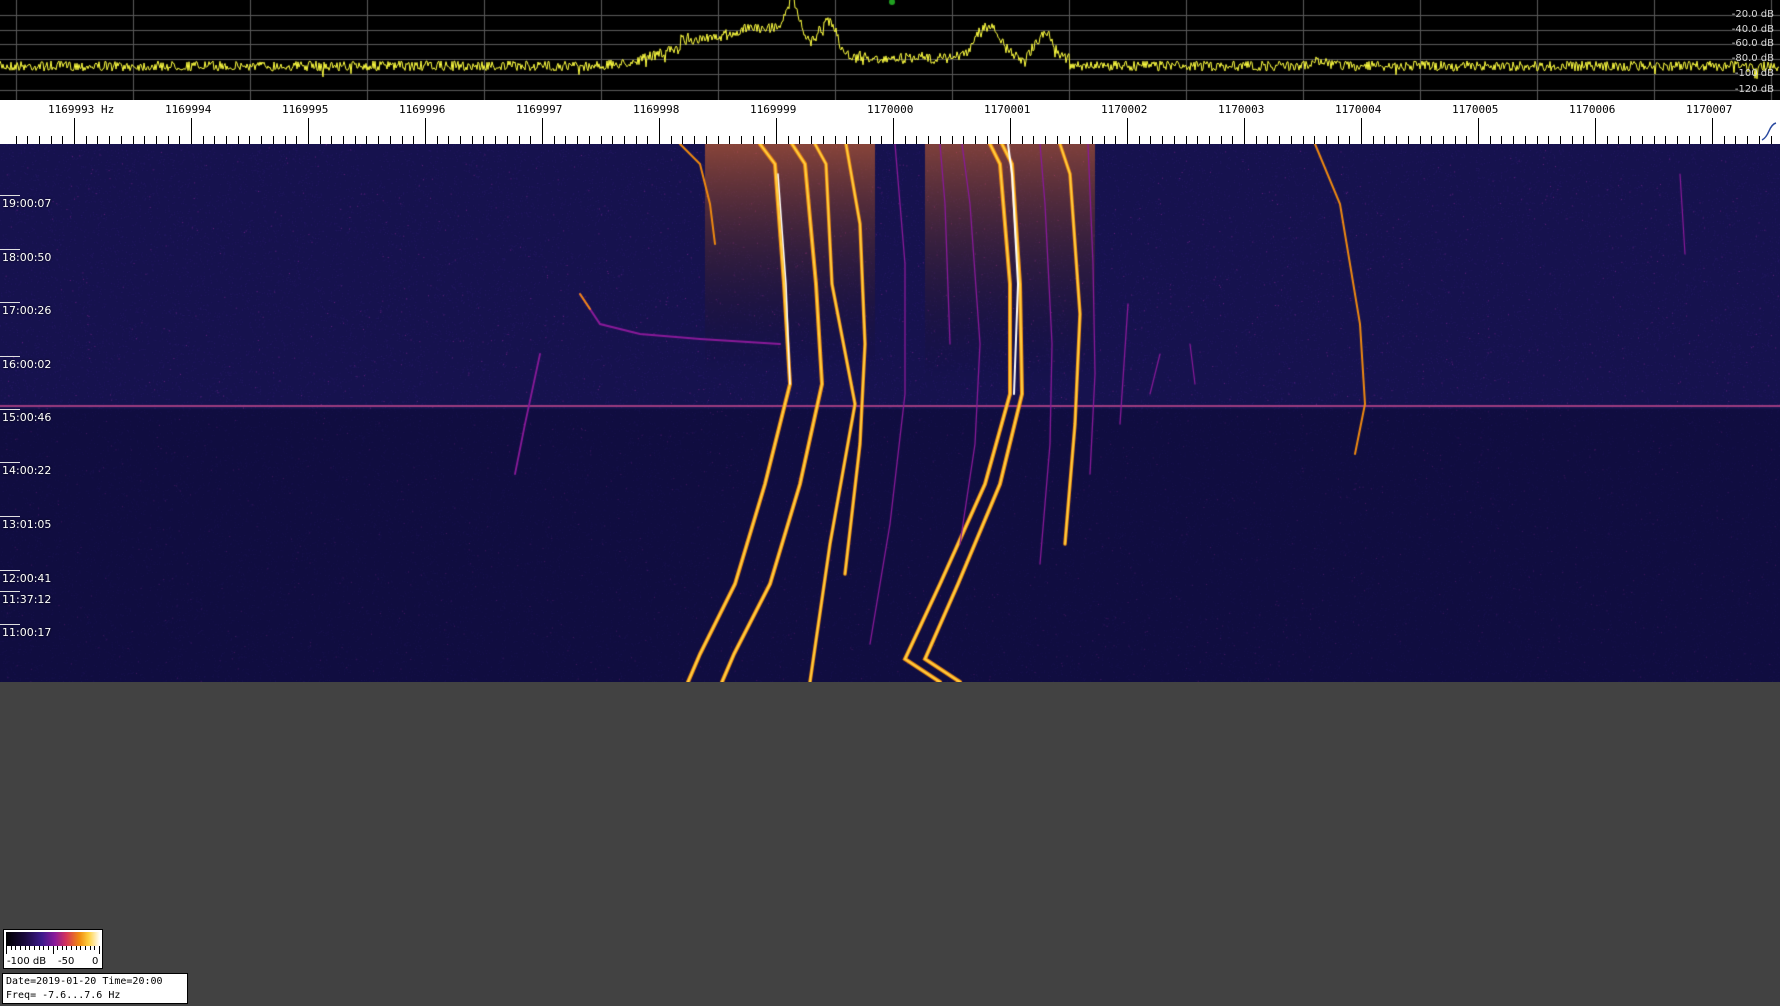 The image size is (1780, 1006). What do you see at coordinates (1752, 58) in the screenshot?
I see `db-scale-label: -80.0 dB` at bounding box center [1752, 58].